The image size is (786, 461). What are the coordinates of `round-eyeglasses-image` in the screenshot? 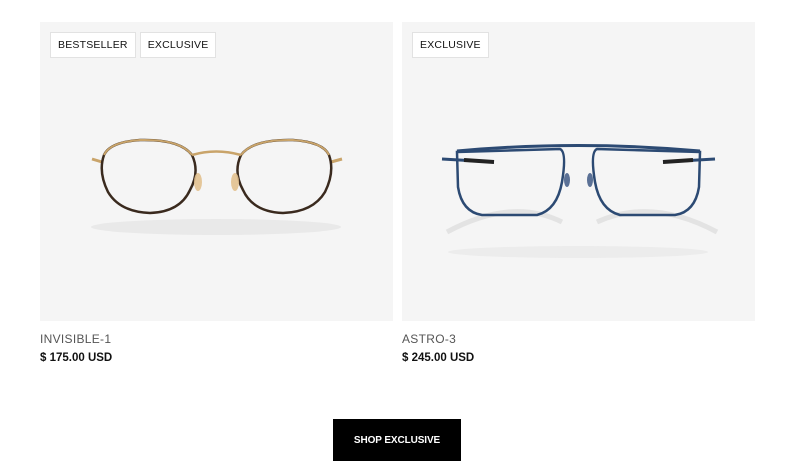 It's located at (217, 186).